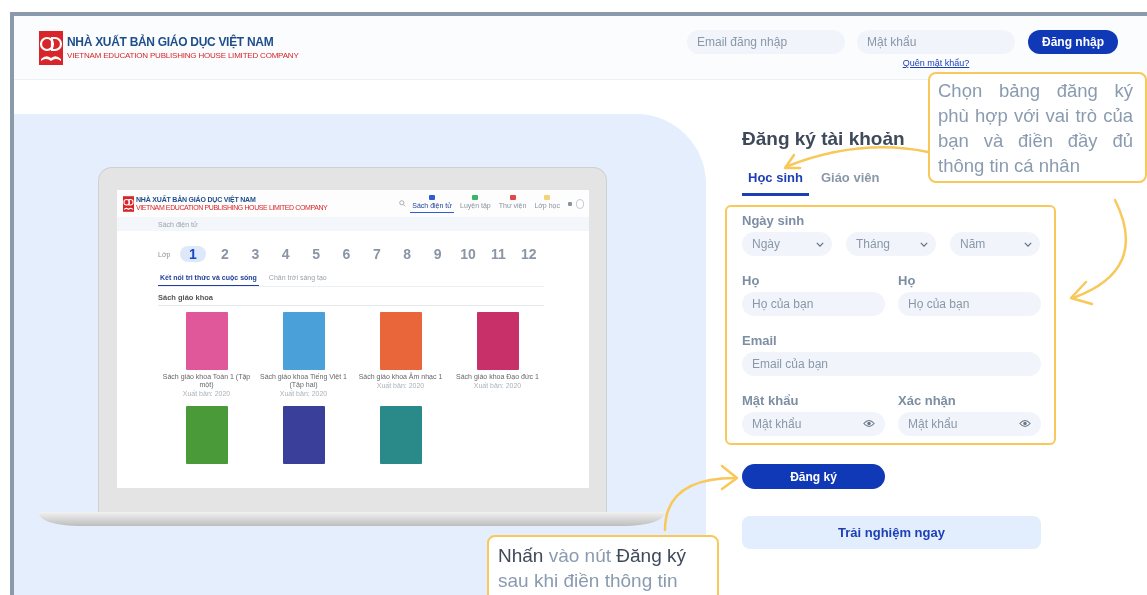 The image size is (1147, 595). What do you see at coordinates (766, 42) in the screenshot?
I see `email-field: Email đăng nhập` at bounding box center [766, 42].